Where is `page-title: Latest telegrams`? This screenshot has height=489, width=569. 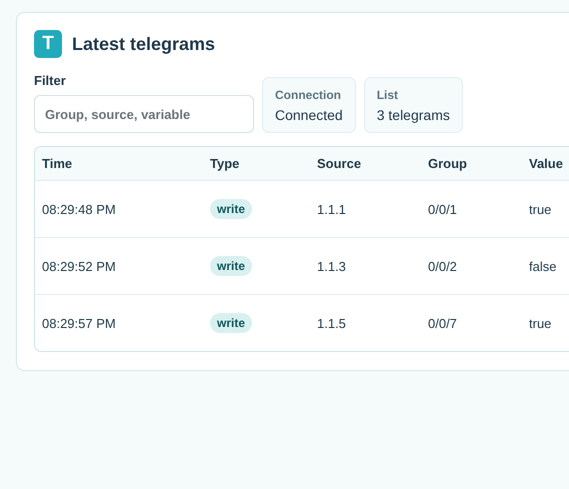
page-title: Latest telegrams is located at coordinates (144, 44).